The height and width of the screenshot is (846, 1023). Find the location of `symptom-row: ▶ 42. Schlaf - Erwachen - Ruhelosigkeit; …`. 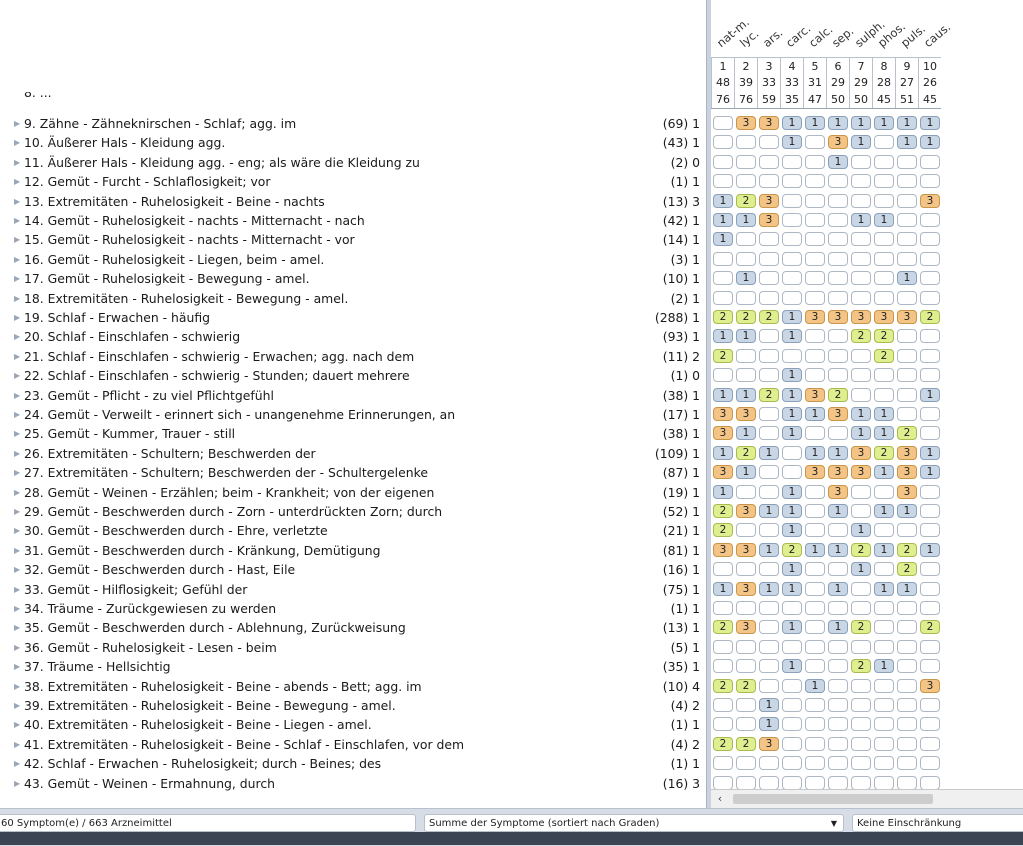

symptom-row: ▶ 42. Schlaf - Erwachen - Ruhelosigkeit; … is located at coordinates (353, 763).